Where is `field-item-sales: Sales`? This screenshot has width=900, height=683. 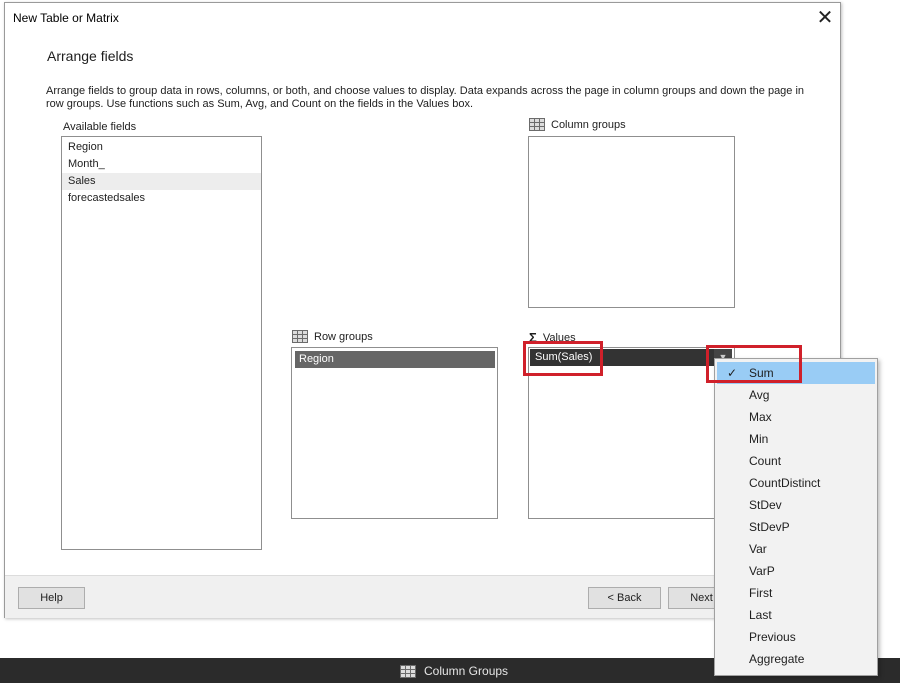
field-item-sales: Sales is located at coordinates (161, 181).